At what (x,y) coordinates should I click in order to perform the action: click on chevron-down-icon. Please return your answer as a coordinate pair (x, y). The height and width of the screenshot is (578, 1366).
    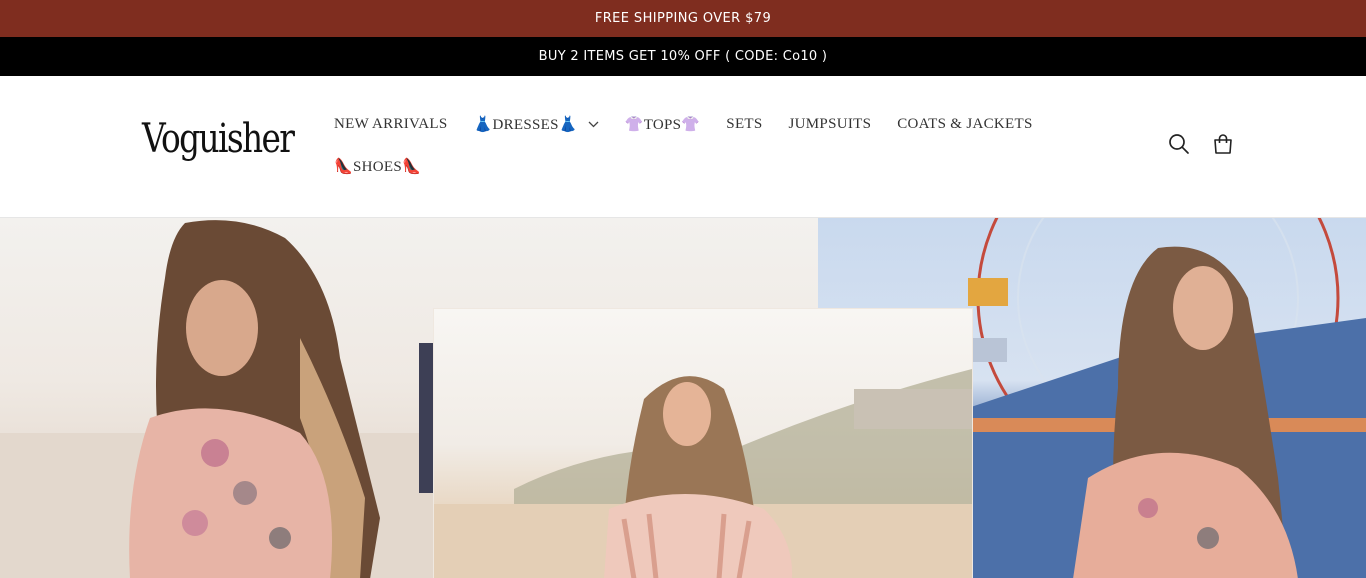
    Looking at the image, I should click on (593, 124).